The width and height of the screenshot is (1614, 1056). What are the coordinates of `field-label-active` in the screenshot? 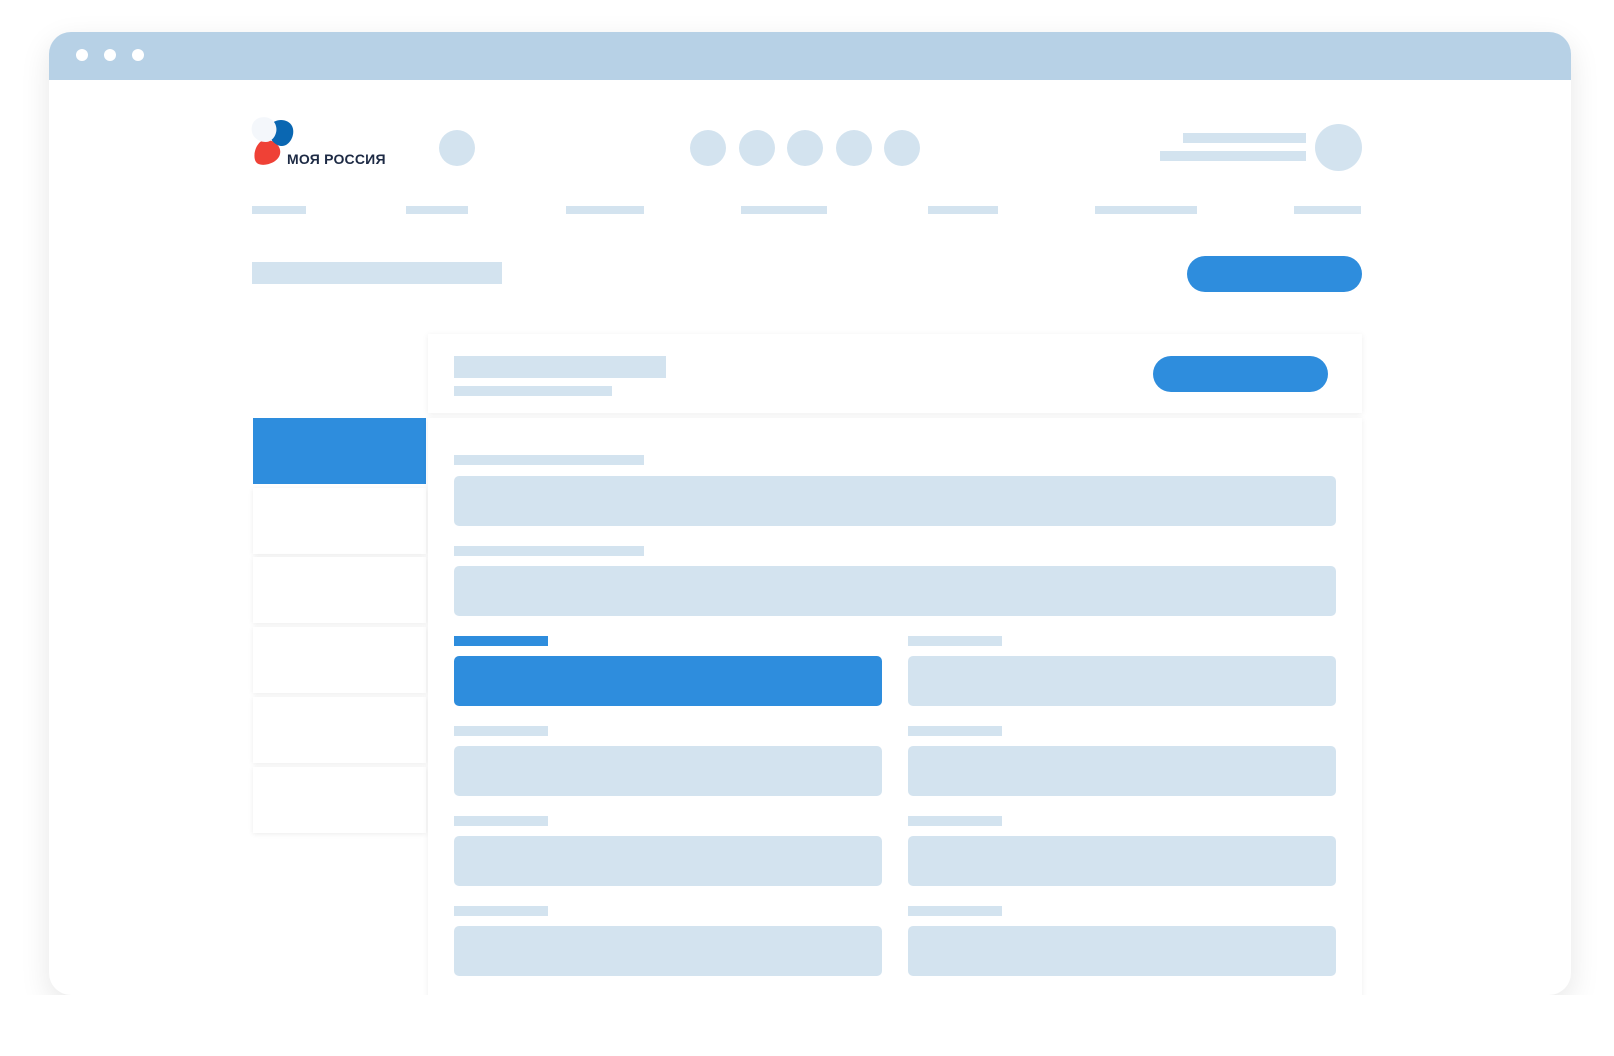 It's located at (501, 641).